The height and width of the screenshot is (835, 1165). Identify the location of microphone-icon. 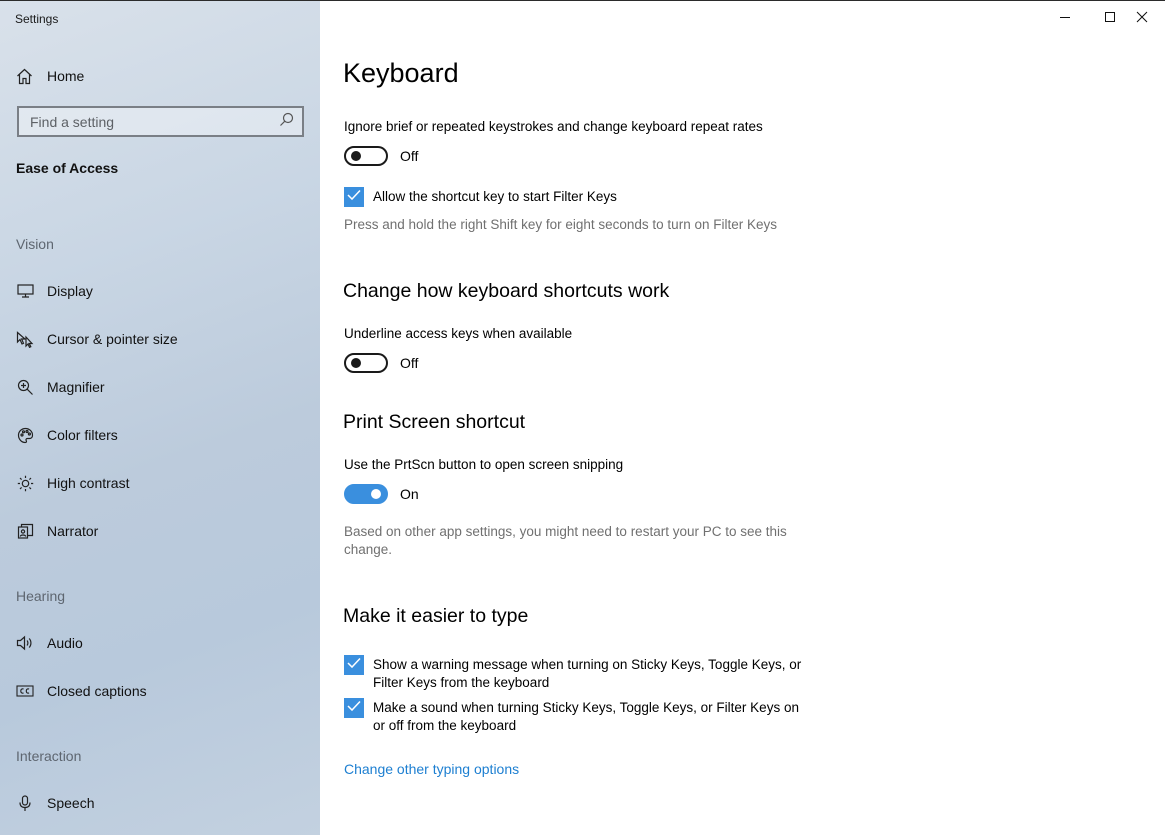
(25, 803).